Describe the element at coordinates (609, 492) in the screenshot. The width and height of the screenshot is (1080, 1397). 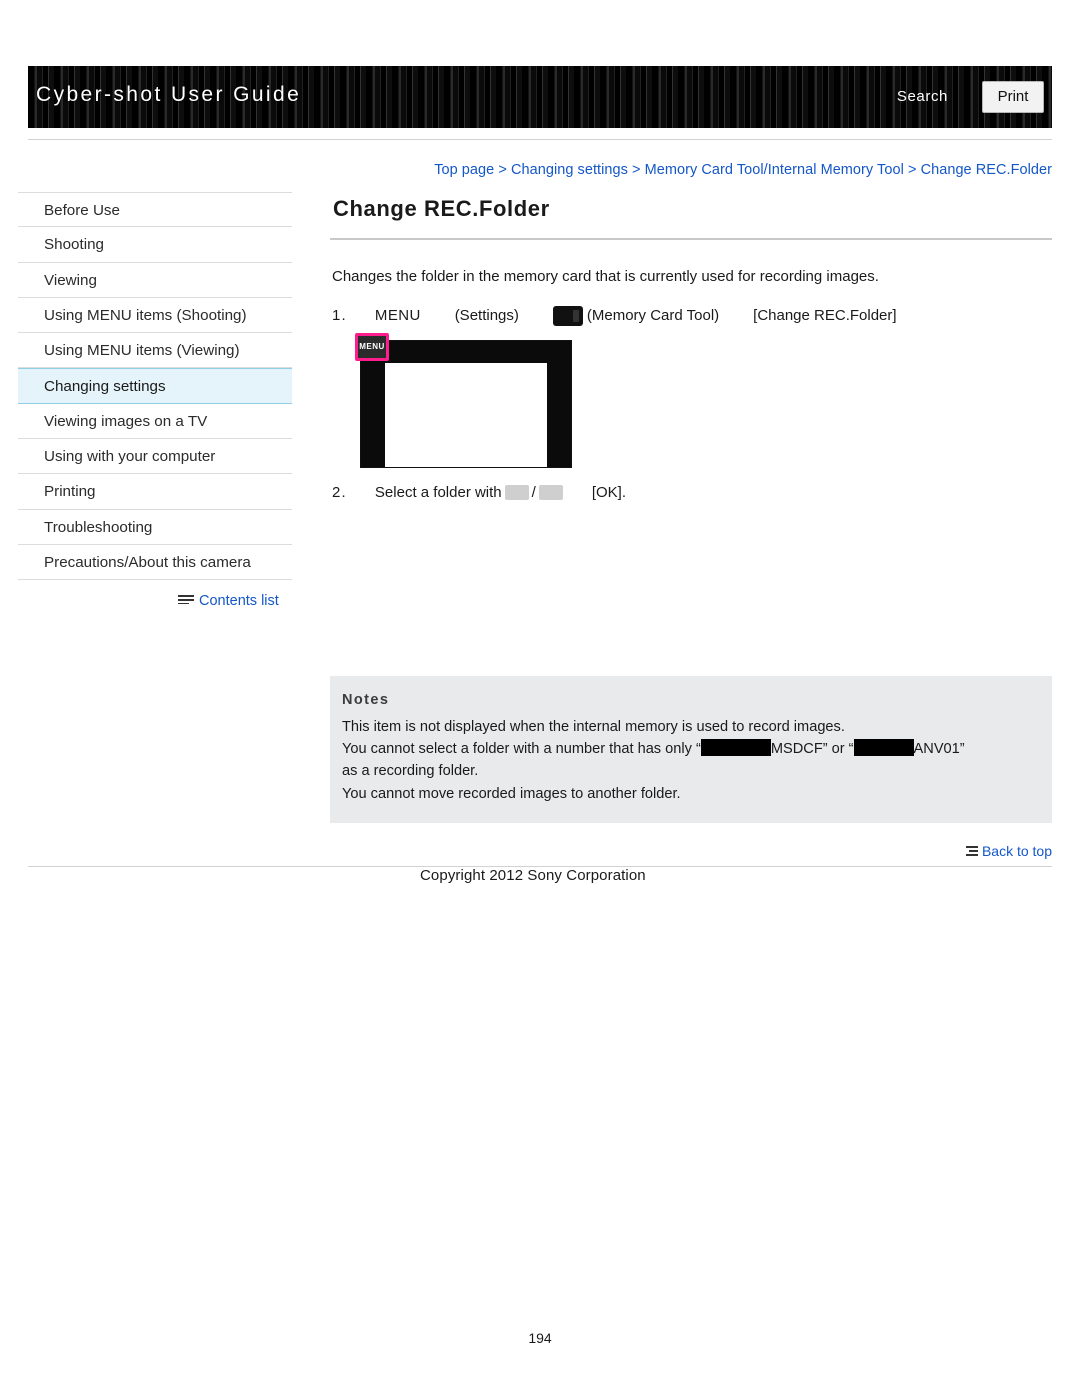
I see `step-2-text-after: [OK].` at that location.